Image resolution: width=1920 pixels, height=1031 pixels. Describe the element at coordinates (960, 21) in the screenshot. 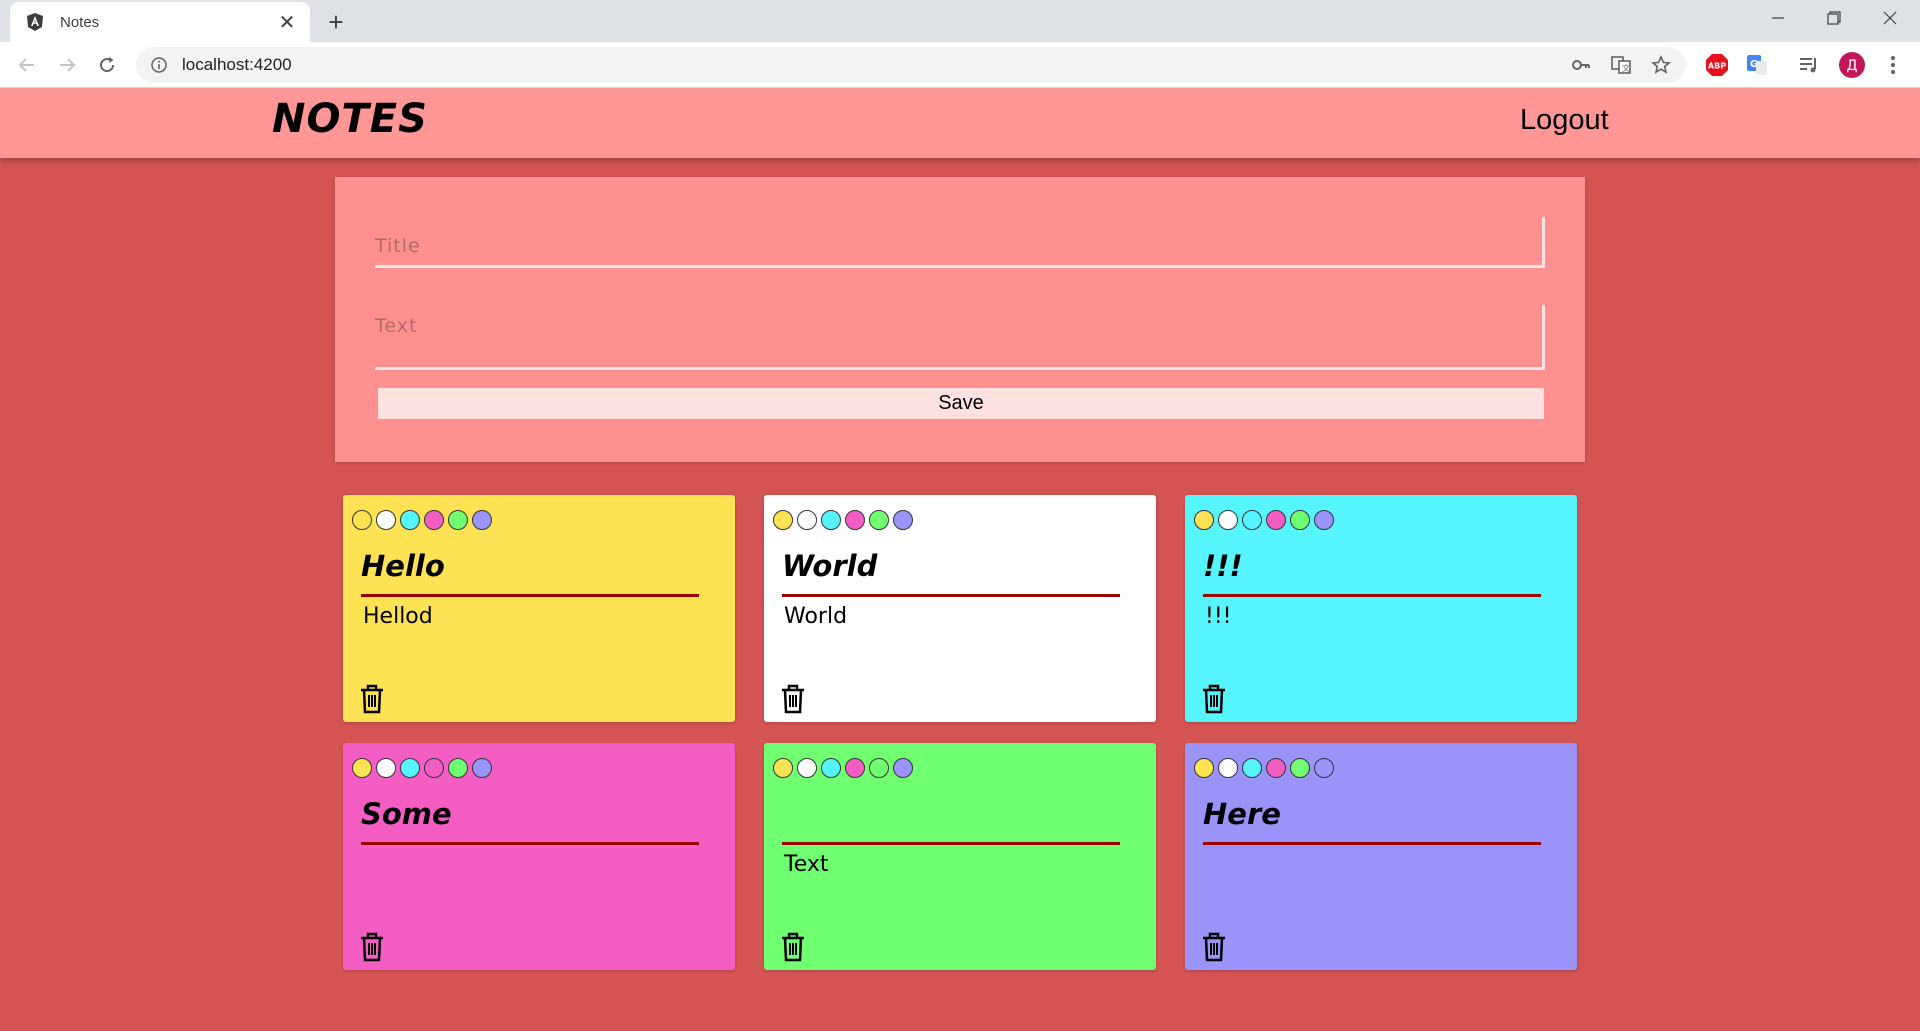

I see `browser-tabstrip: Notes ✕ +` at that location.